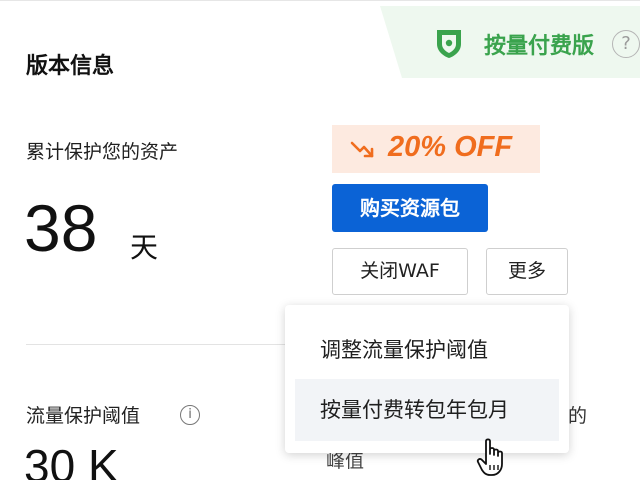 This screenshot has height=480, width=640. Describe the element at coordinates (427, 410) in the screenshot. I see `menu-item-convert-to-subscription: 按量付费转包年包月` at that location.